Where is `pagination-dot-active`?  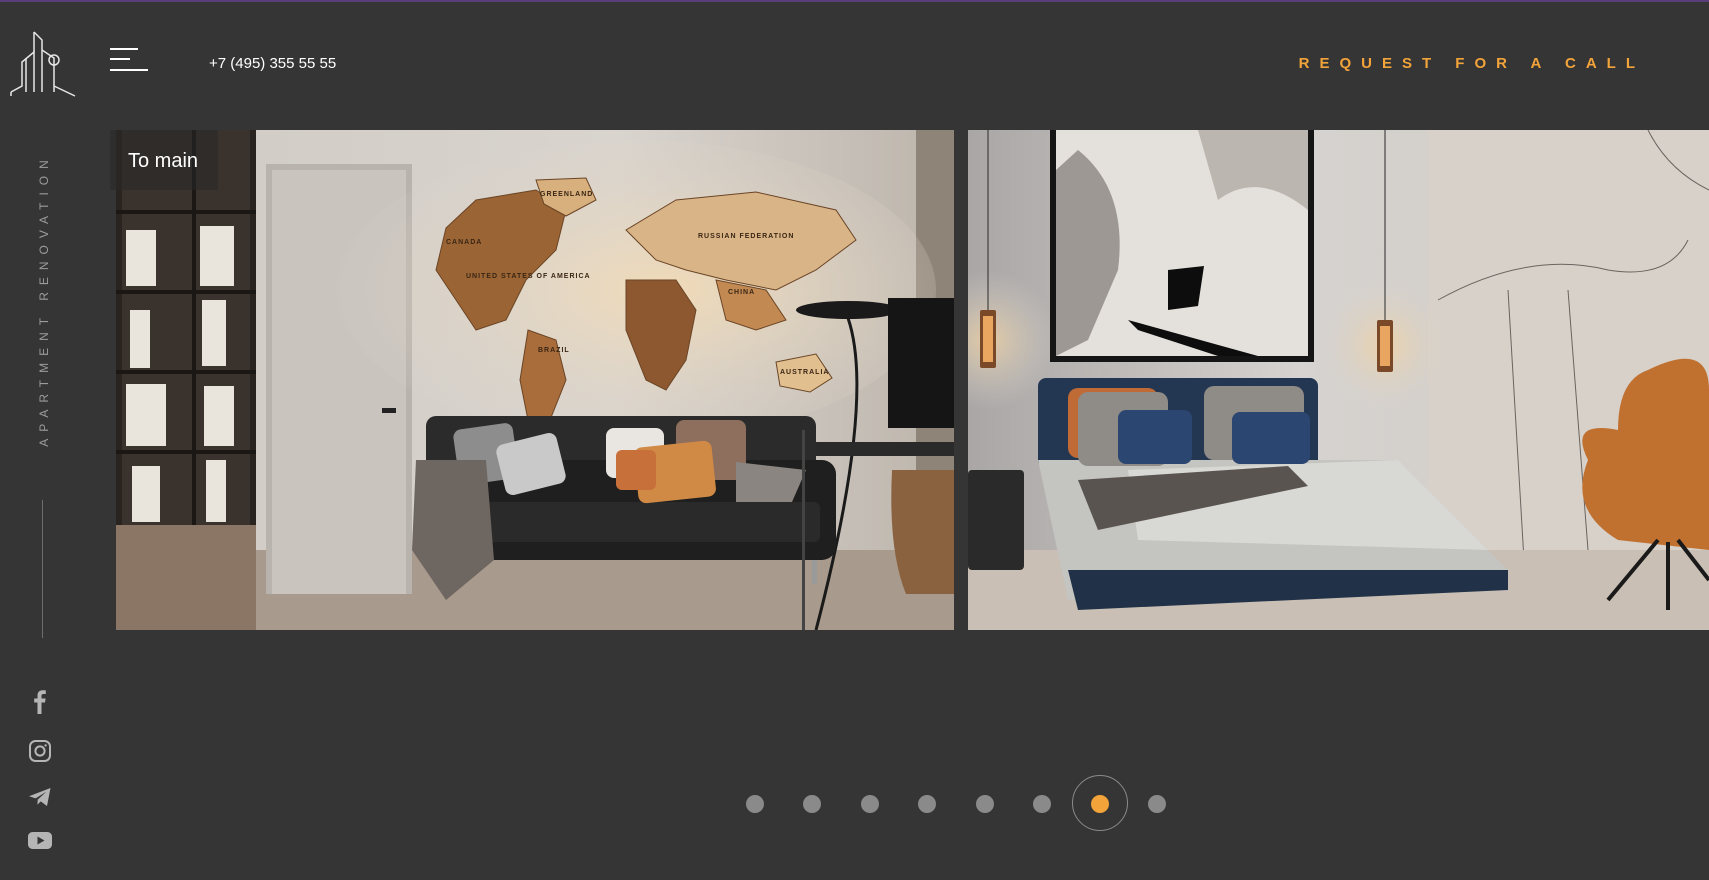
pagination-dot-active is located at coordinates (1100, 804).